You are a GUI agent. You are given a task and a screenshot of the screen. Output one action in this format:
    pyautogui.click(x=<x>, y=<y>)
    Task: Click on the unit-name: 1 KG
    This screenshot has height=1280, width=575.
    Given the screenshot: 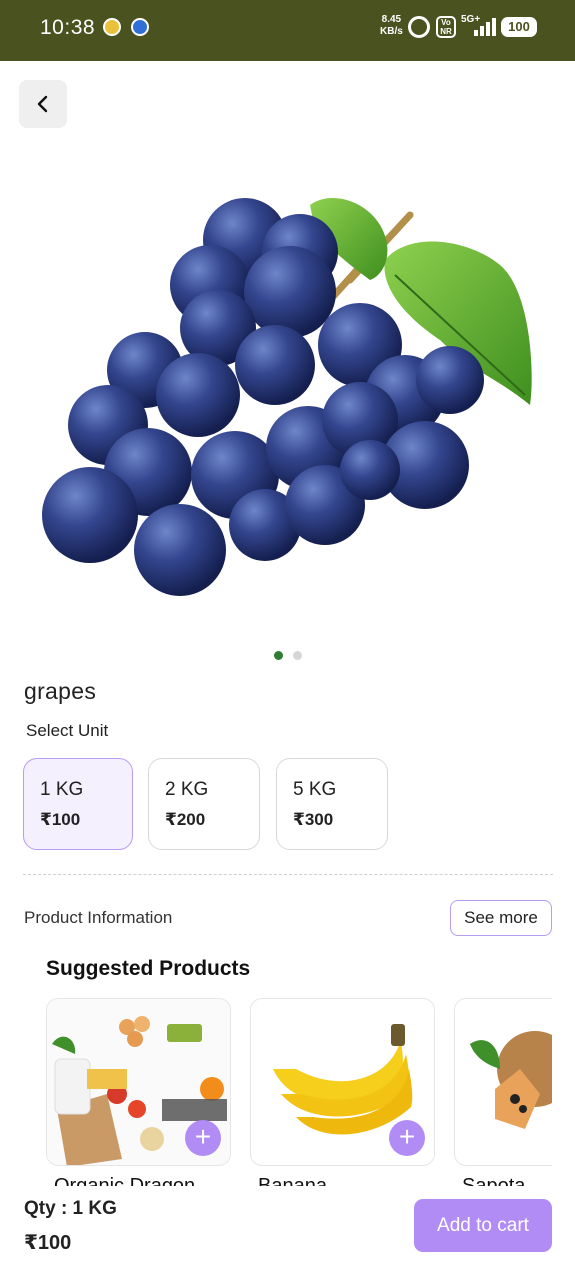 What is the action you would take?
    pyautogui.click(x=62, y=789)
    